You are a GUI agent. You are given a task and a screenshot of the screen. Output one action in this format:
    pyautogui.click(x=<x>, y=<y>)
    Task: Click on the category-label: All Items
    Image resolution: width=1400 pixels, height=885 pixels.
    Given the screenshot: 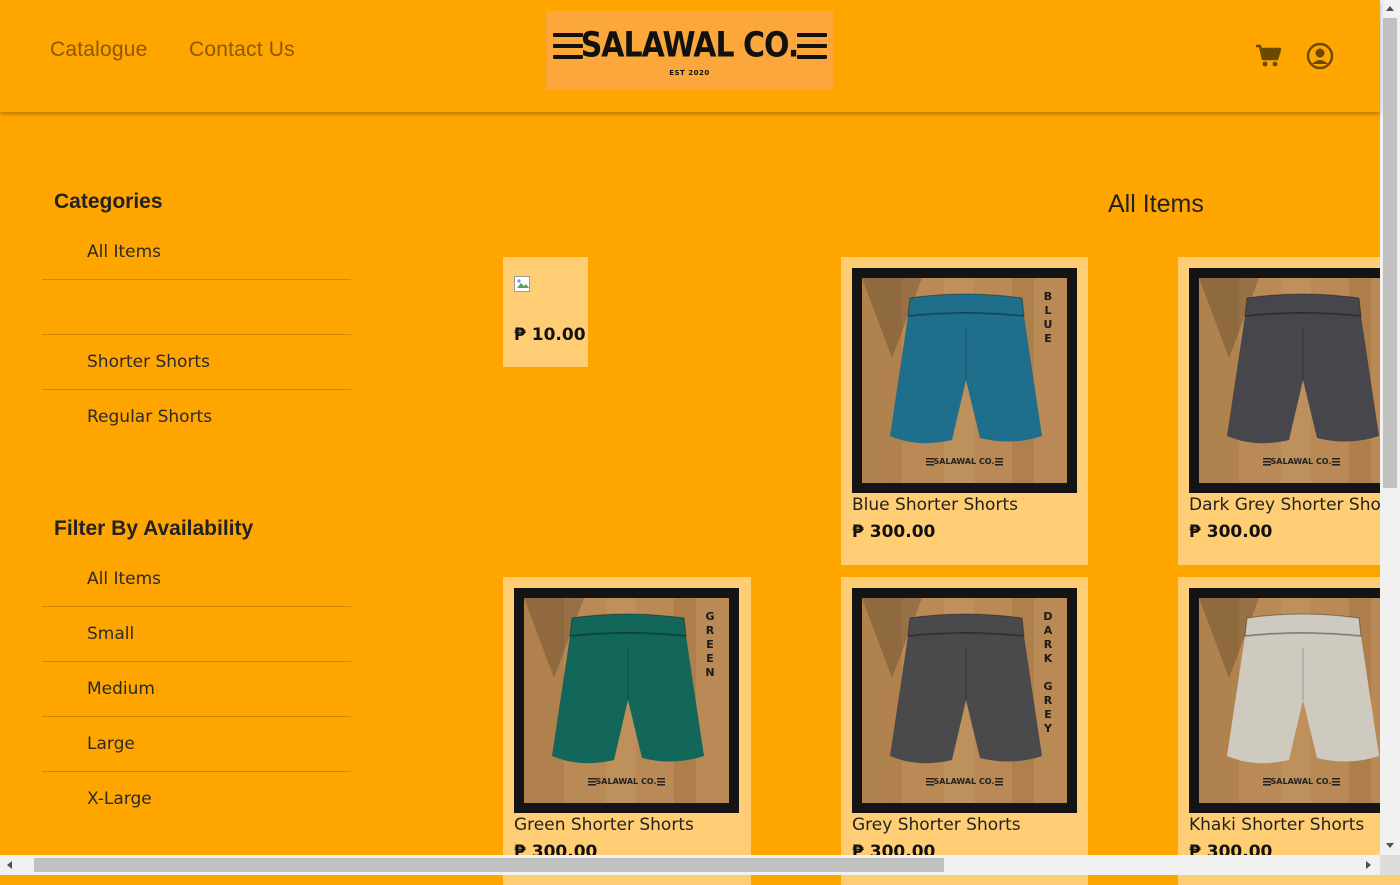 What is the action you would take?
    pyautogui.click(x=124, y=252)
    